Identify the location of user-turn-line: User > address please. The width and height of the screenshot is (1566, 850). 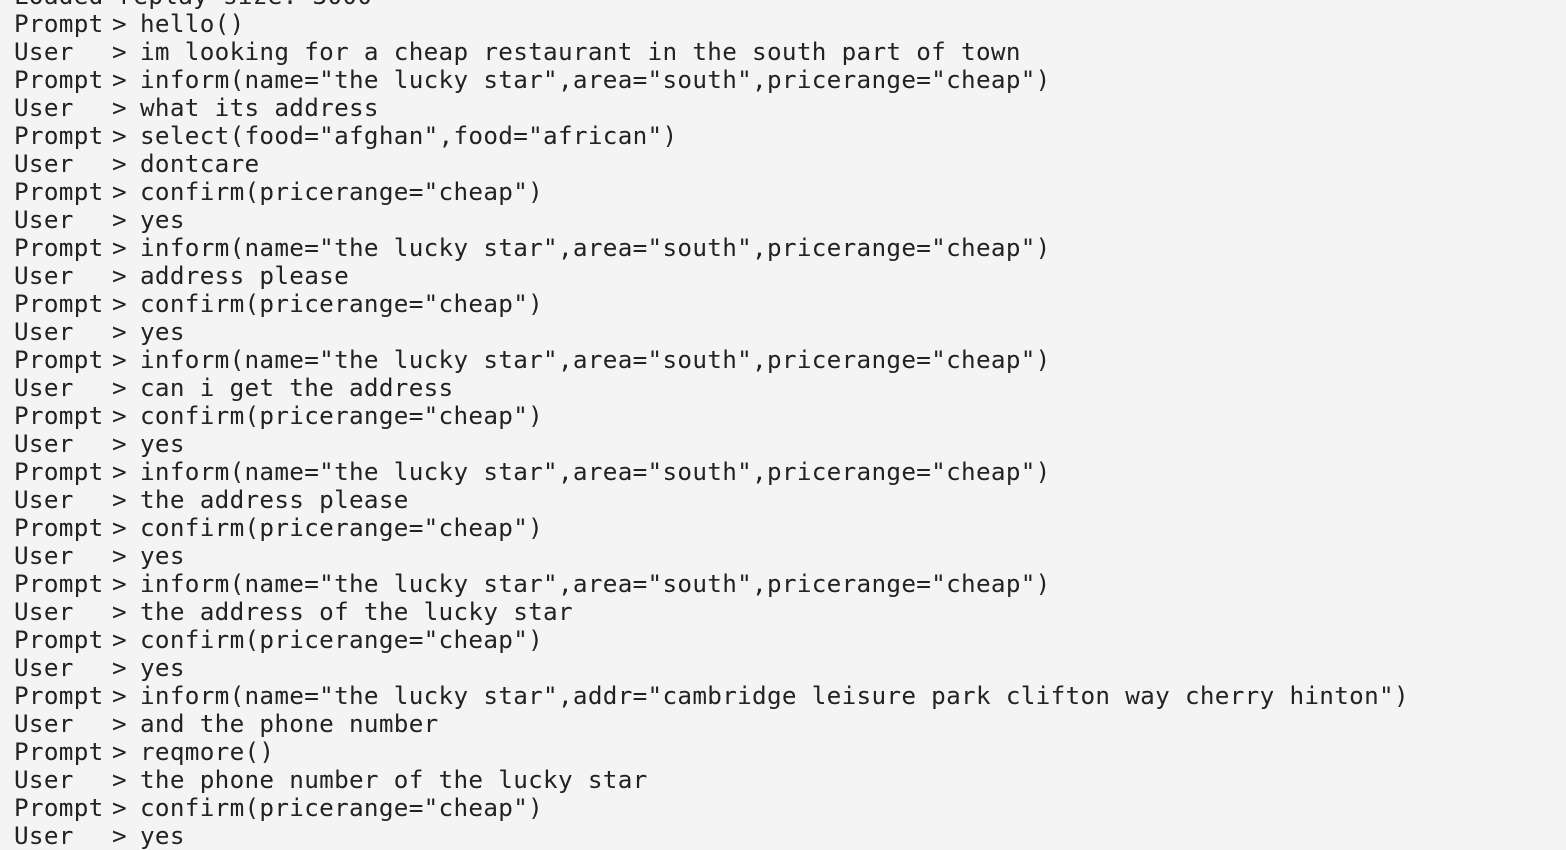
(783, 276).